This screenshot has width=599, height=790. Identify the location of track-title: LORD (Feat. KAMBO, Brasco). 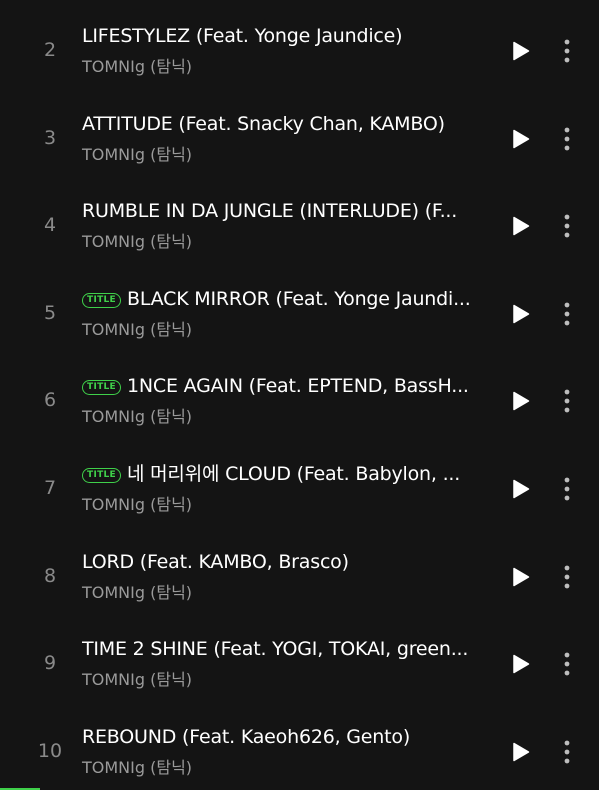
(290, 562).